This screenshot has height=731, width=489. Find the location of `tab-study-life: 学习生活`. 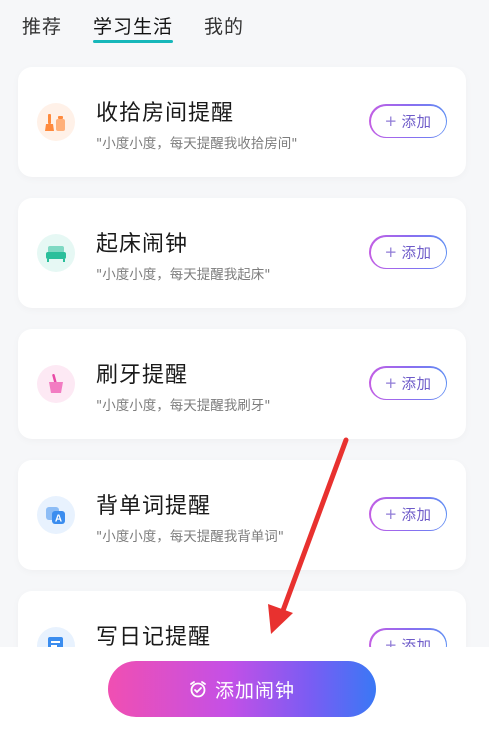

tab-study-life: 学习生活 is located at coordinates (133, 21).